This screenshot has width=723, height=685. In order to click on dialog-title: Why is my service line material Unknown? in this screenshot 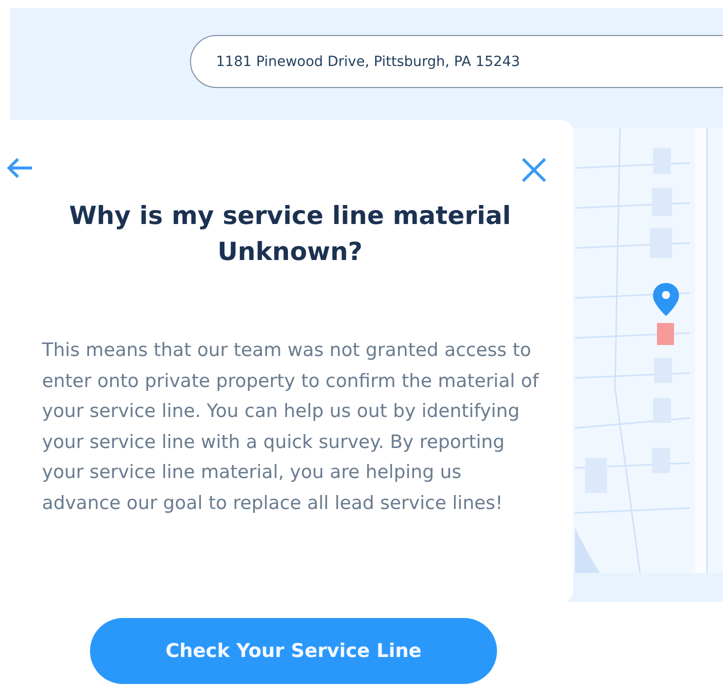, I will do `click(290, 234)`.